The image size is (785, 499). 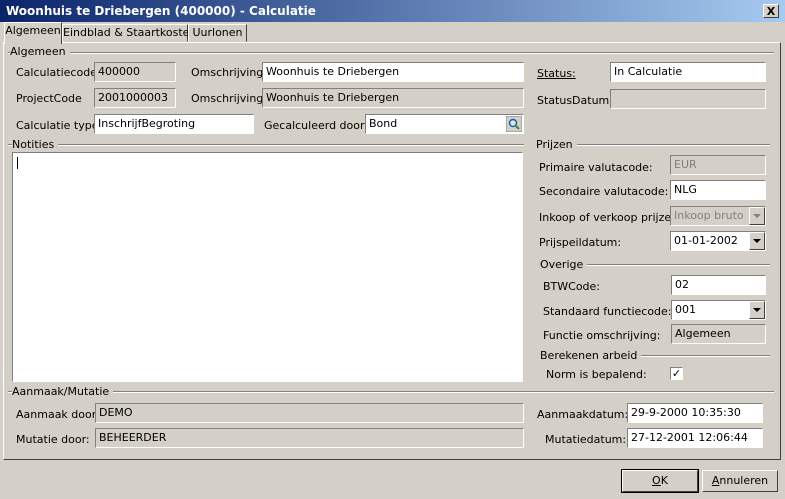 I want to click on group-divider, so click(x=391, y=53).